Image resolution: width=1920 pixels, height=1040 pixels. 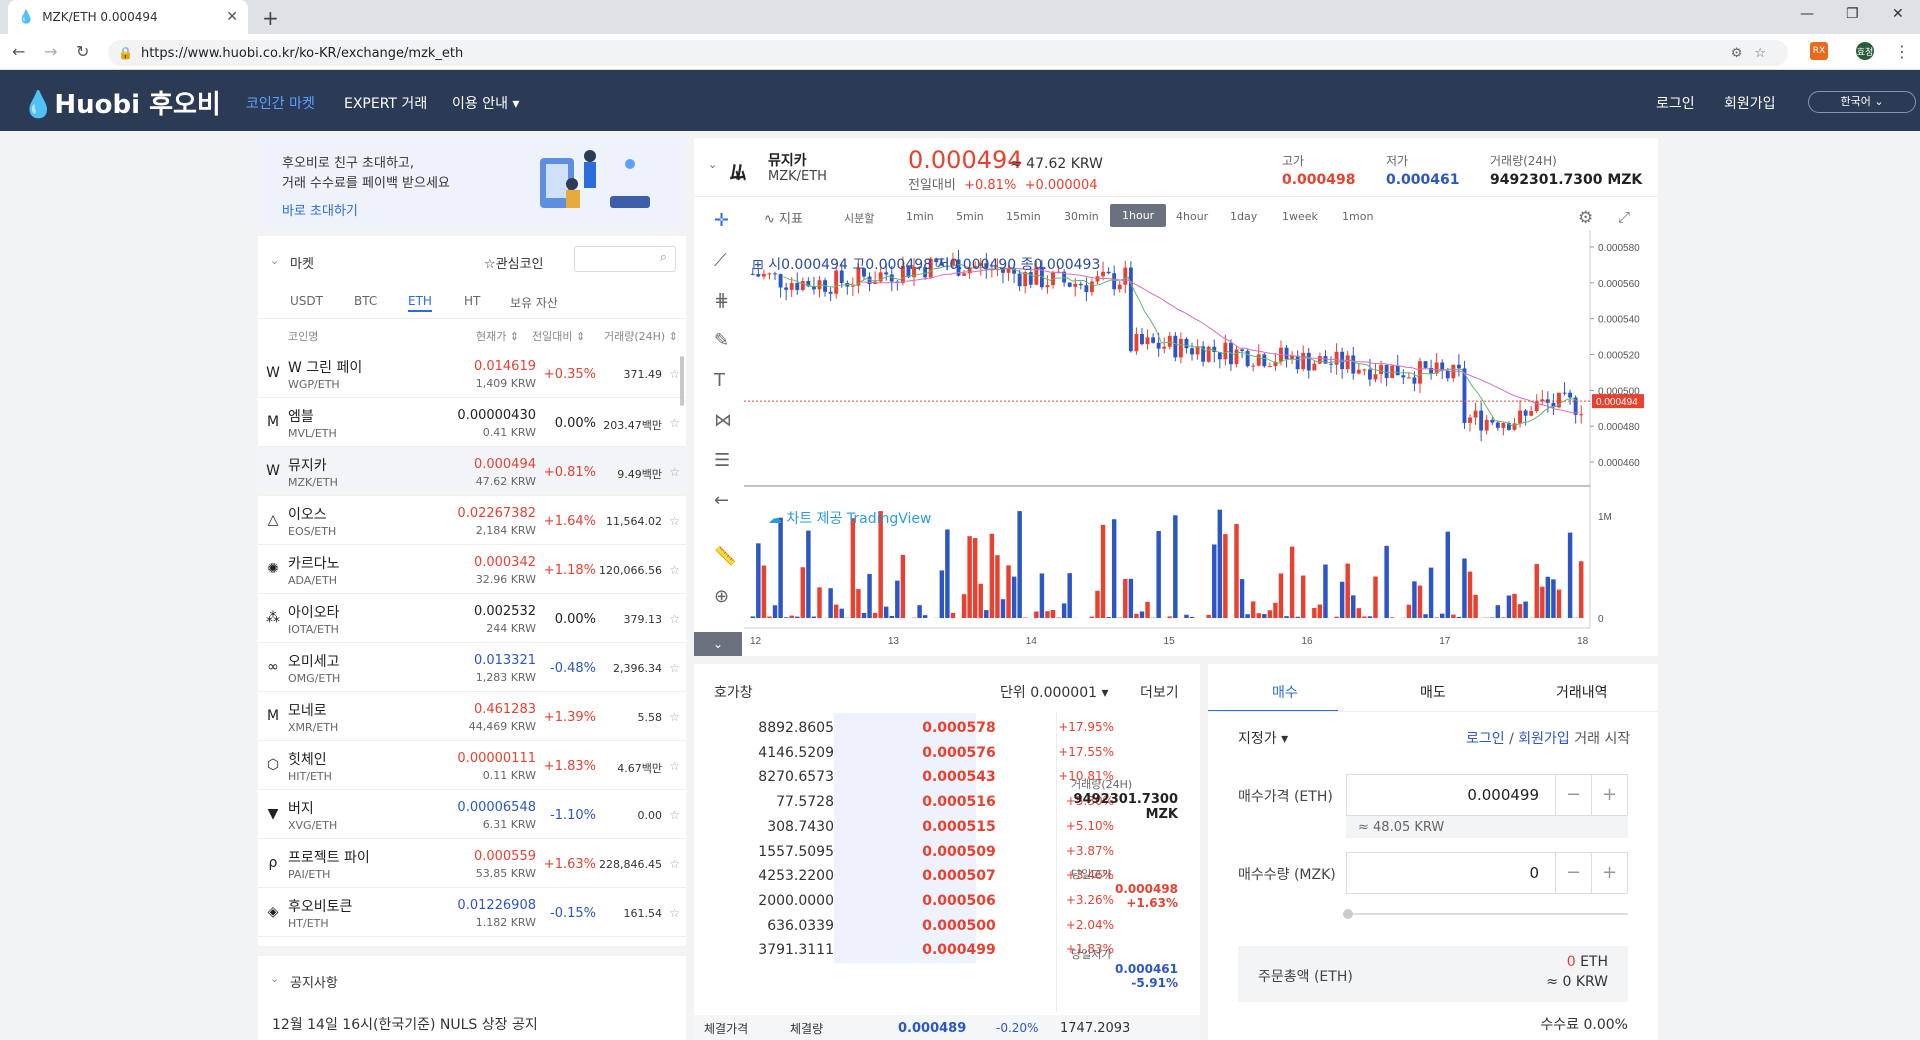 What do you see at coordinates (1862, 102) in the screenshot?
I see `language-select: 한국어 ⌄` at bounding box center [1862, 102].